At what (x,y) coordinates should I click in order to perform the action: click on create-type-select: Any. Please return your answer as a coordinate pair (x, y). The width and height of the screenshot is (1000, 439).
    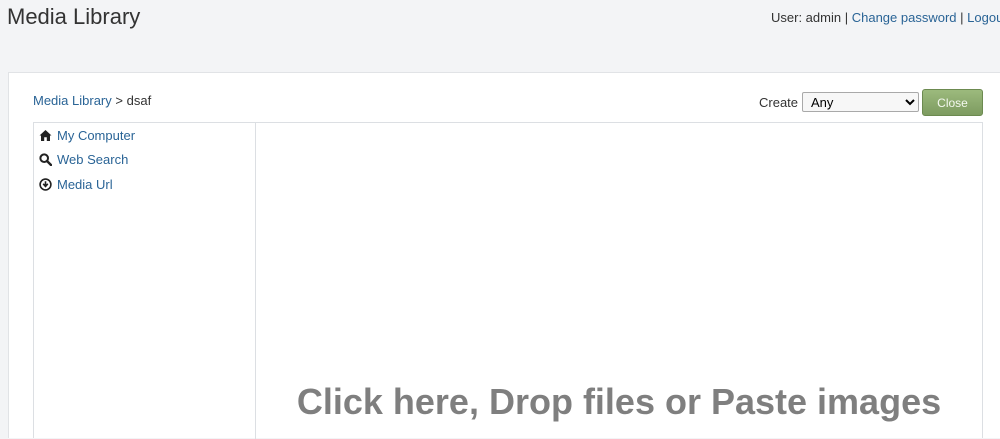
    Looking at the image, I should click on (860, 102).